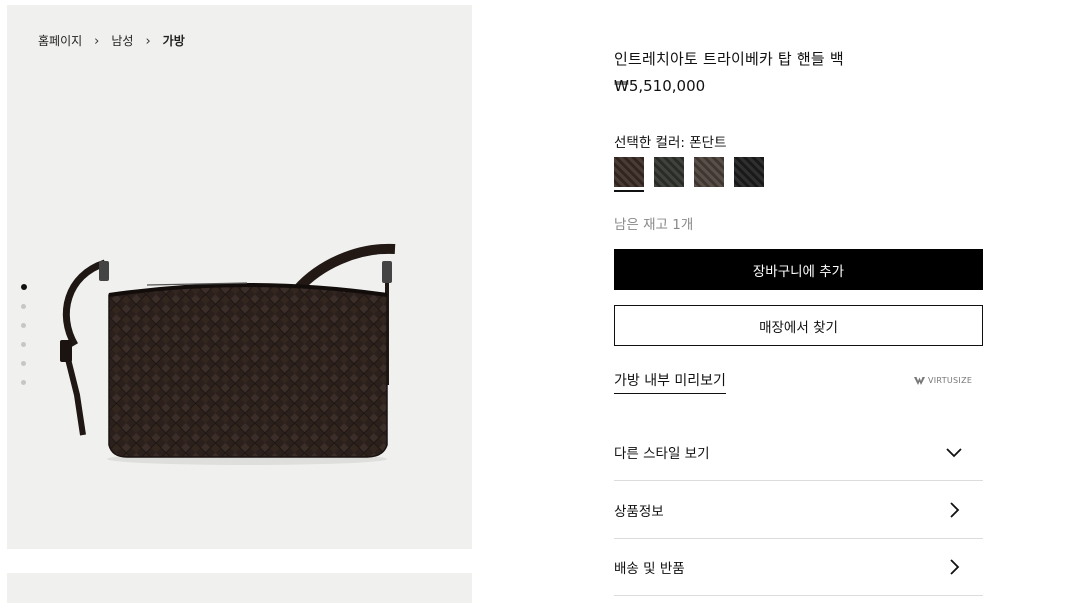 This screenshot has height=603, width=1073. I want to click on accordion-label: 다른 스타일 보기, so click(662, 454).